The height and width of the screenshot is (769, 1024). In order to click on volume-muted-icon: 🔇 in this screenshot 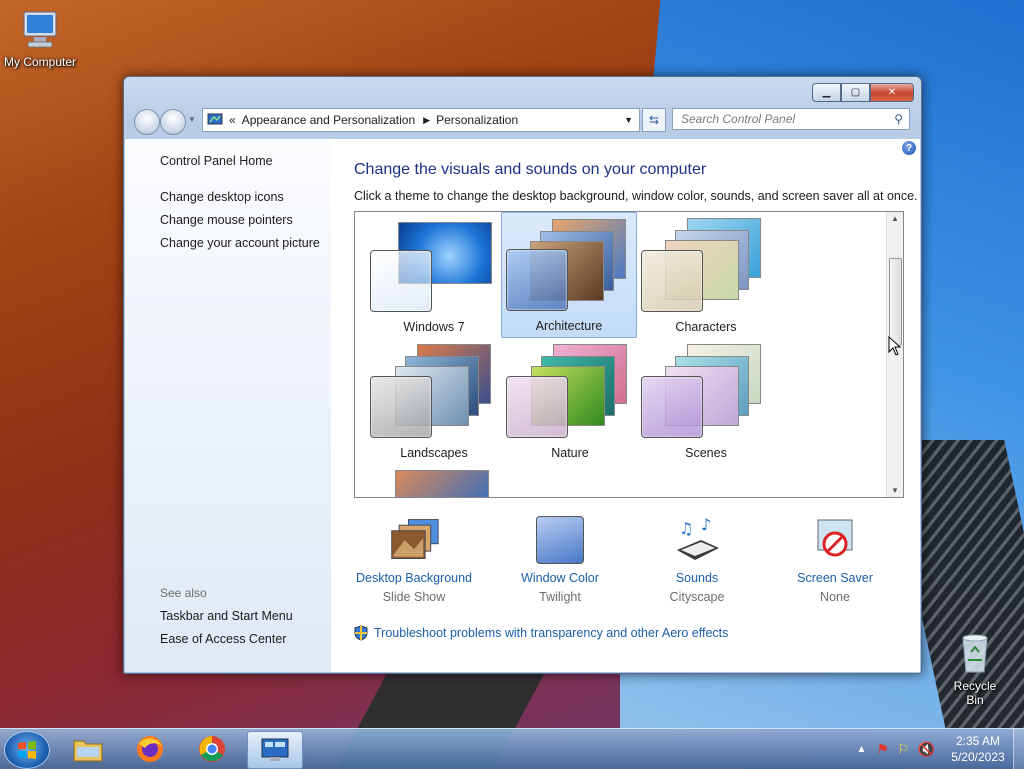, I will do `click(926, 749)`.